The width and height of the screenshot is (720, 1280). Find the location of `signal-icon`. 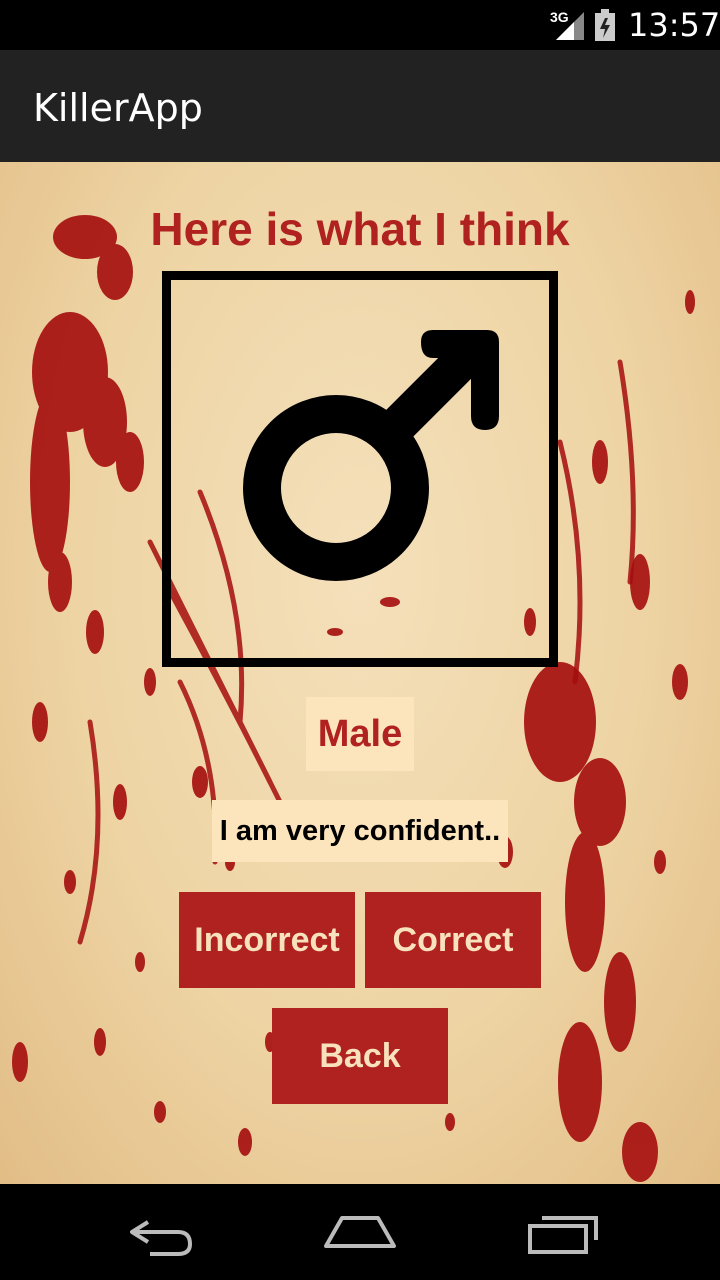

signal-icon is located at coordinates (570, 26).